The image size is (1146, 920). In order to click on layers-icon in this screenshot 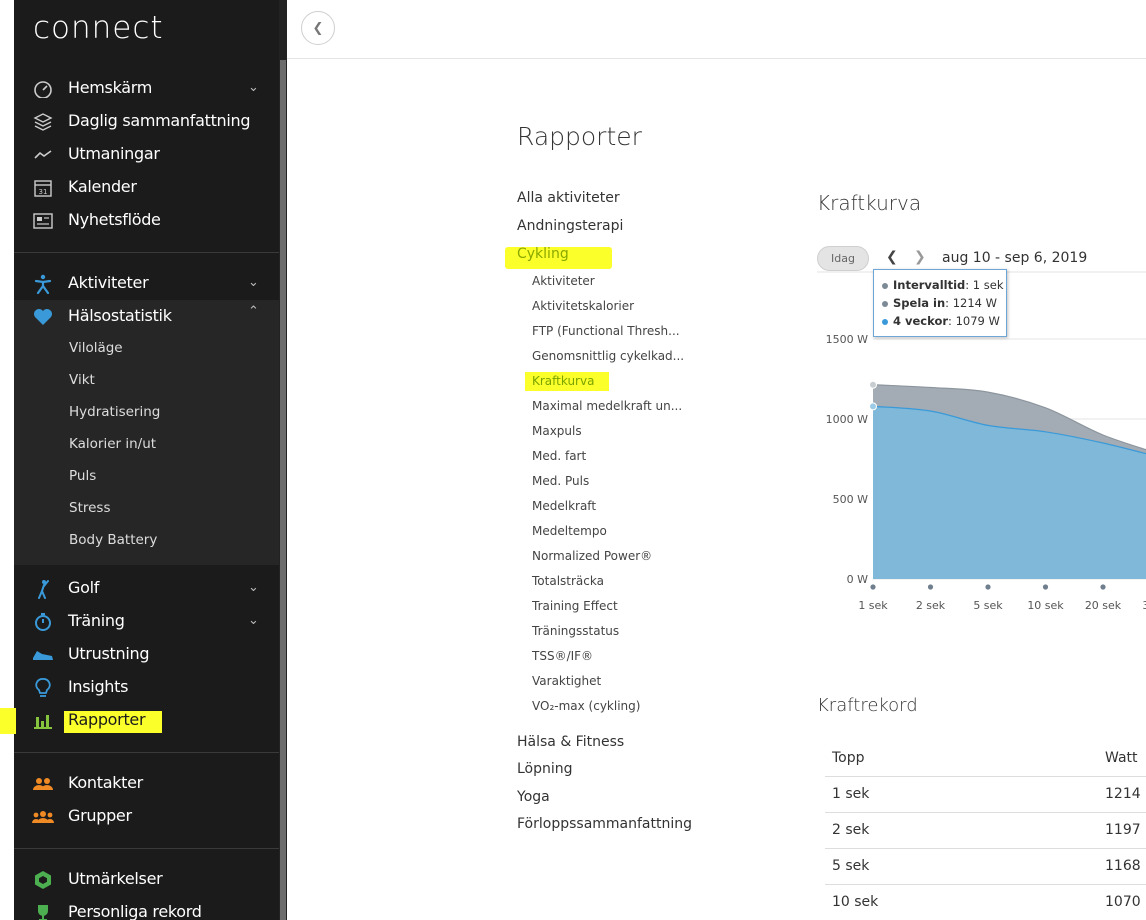, I will do `click(43, 122)`.